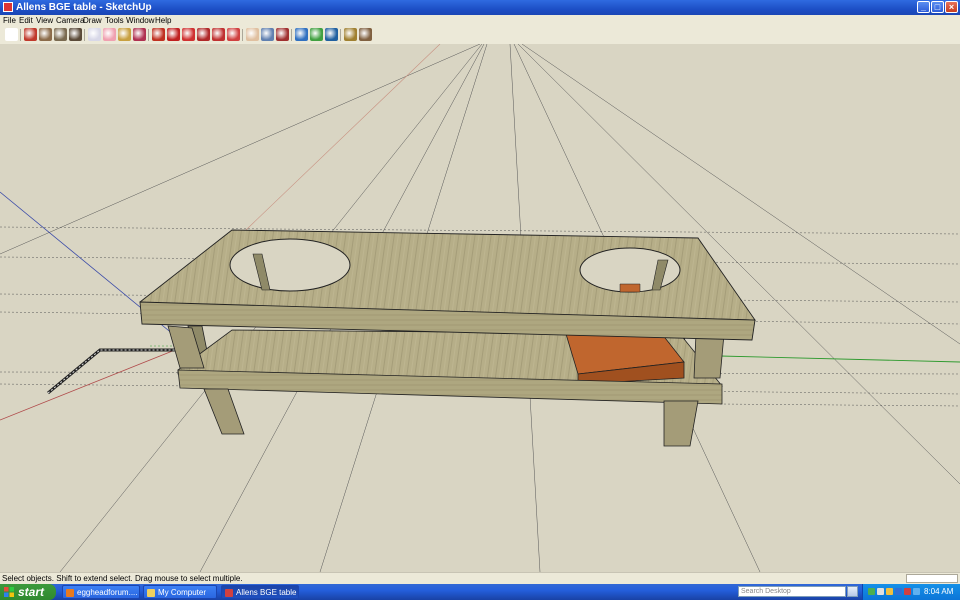 Image resolution: width=960 pixels, height=600 pixels. Describe the element at coordinates (9, 21) in the screenshot. I see `menu-file: File` at that location.